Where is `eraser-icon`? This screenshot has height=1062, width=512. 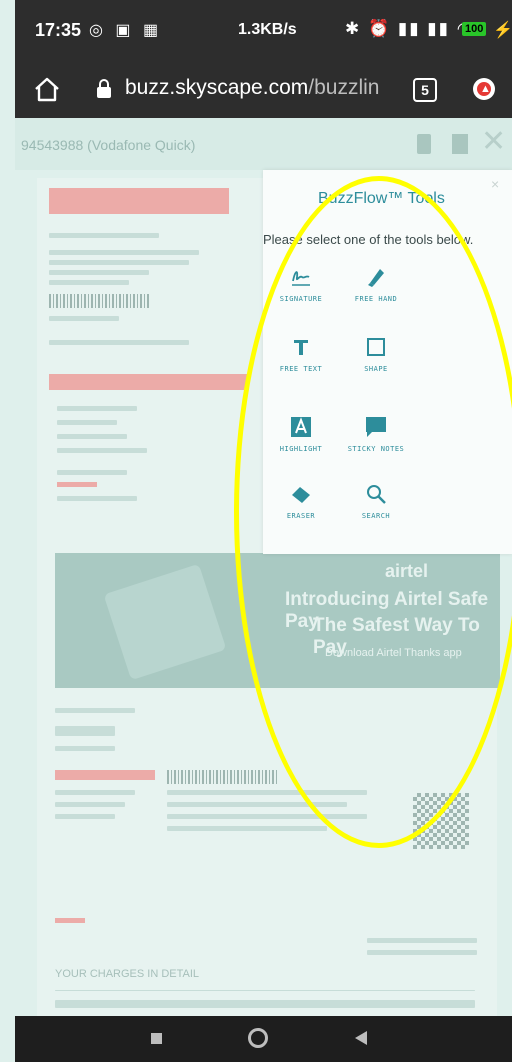 eraser-icon is located at coordinates (301, 495).